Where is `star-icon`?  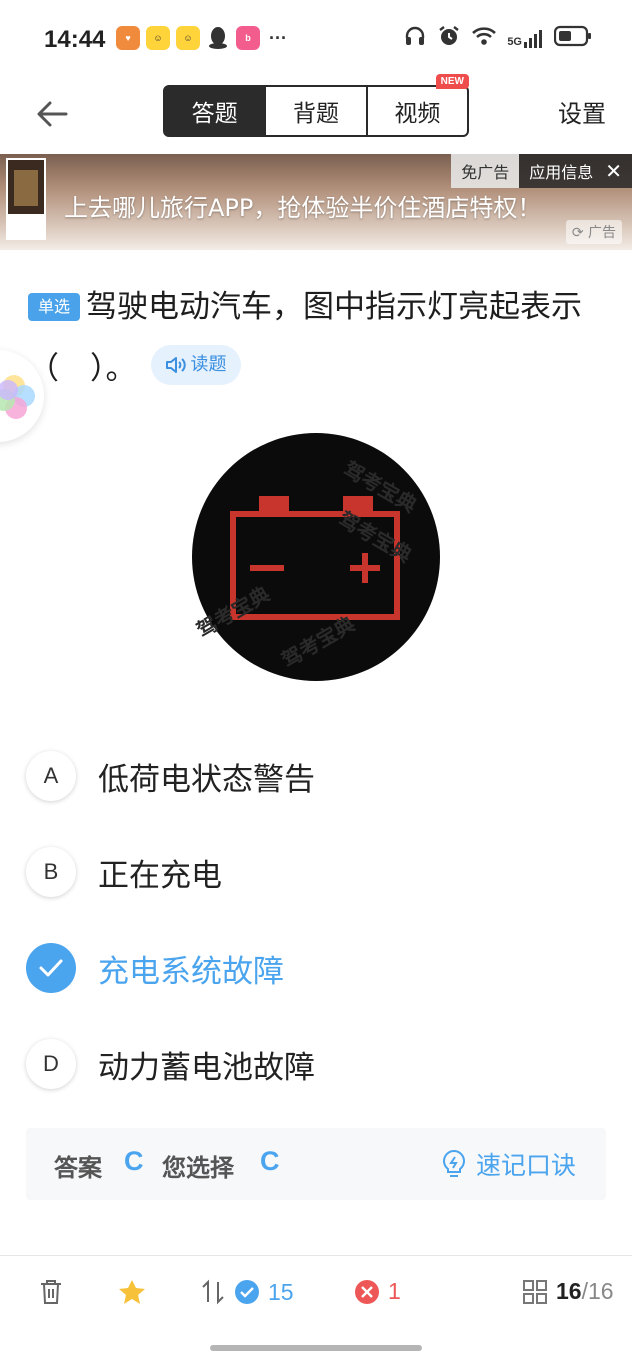
star-icon is located at coordinates (132, 1292).